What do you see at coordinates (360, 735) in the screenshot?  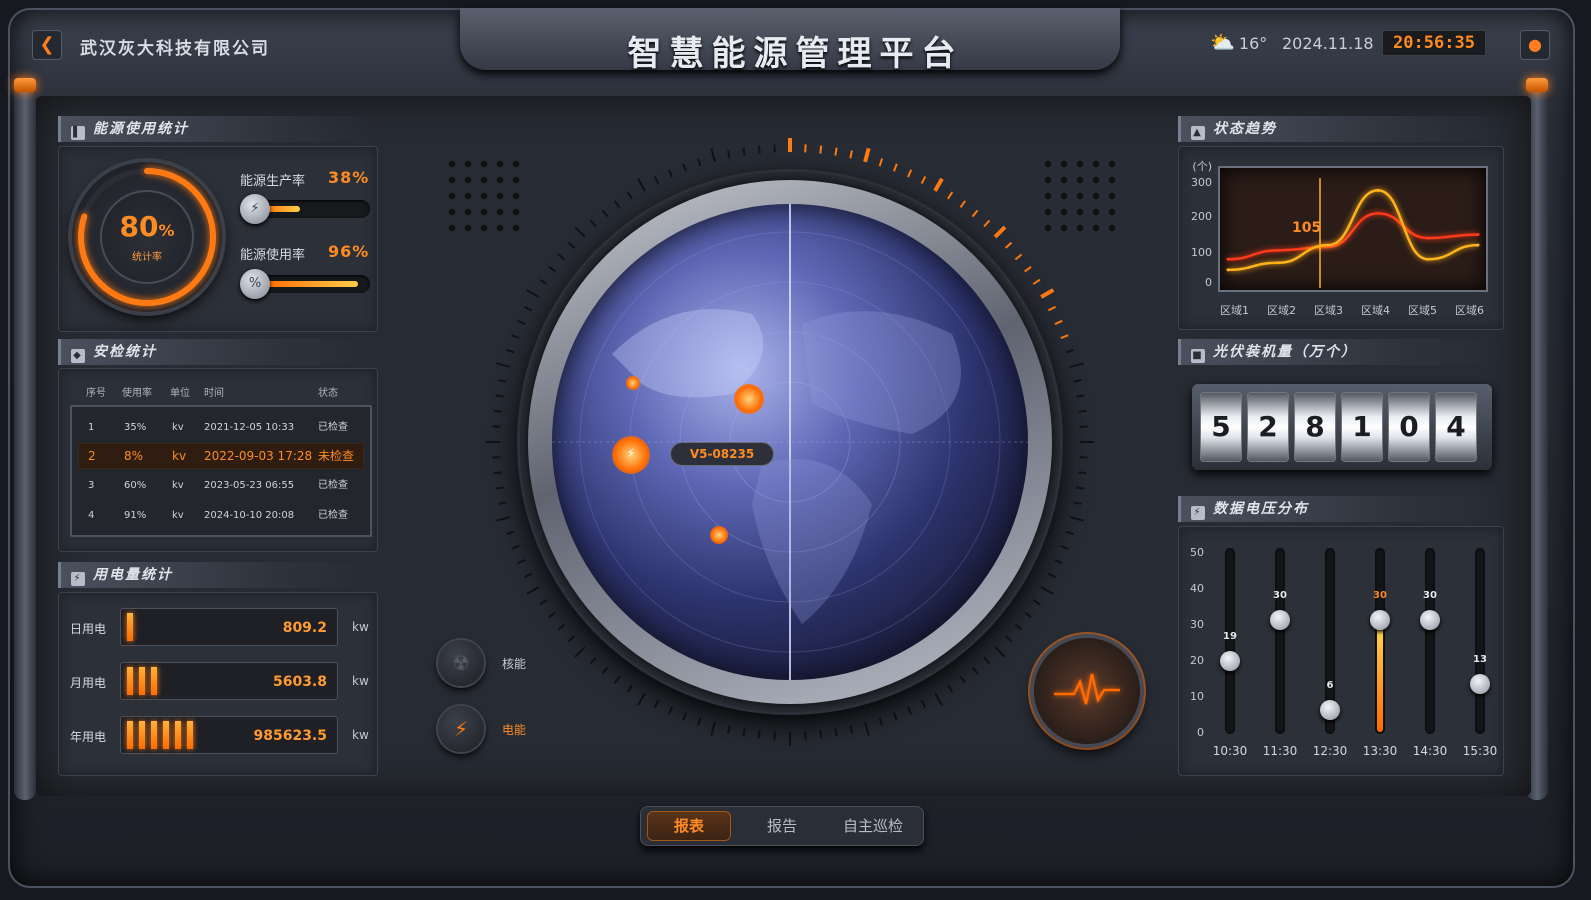 I see `usage-unit: kw` at bounding box center [360, 735].